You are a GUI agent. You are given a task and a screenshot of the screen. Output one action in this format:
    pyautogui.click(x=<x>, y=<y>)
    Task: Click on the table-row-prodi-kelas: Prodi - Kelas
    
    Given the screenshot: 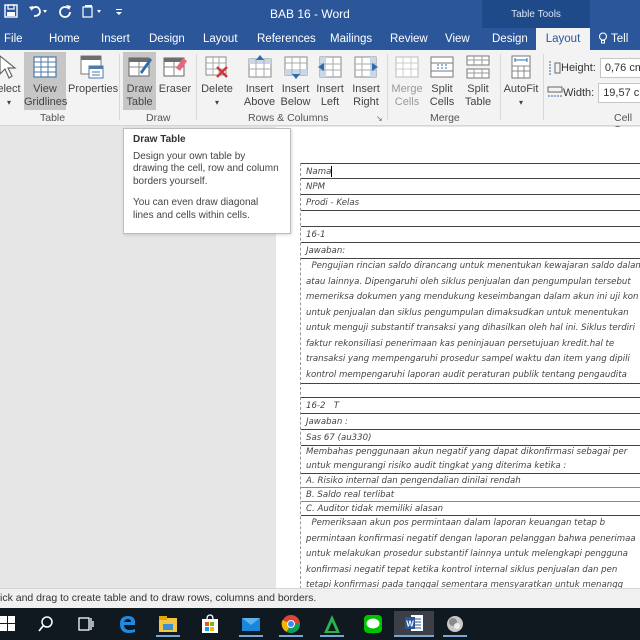 What is the action you would take?
    pyautogui.click(x=470, y=203)
    